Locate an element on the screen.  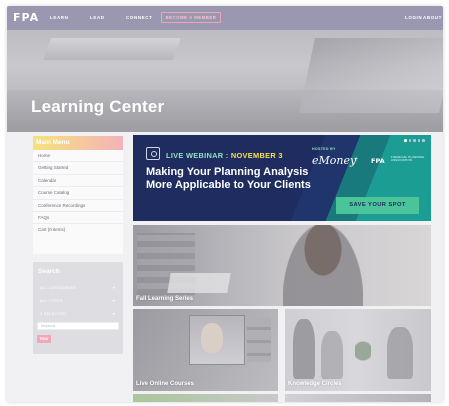
main-menu-title: Main Menu is located at coordinates (78, 143).